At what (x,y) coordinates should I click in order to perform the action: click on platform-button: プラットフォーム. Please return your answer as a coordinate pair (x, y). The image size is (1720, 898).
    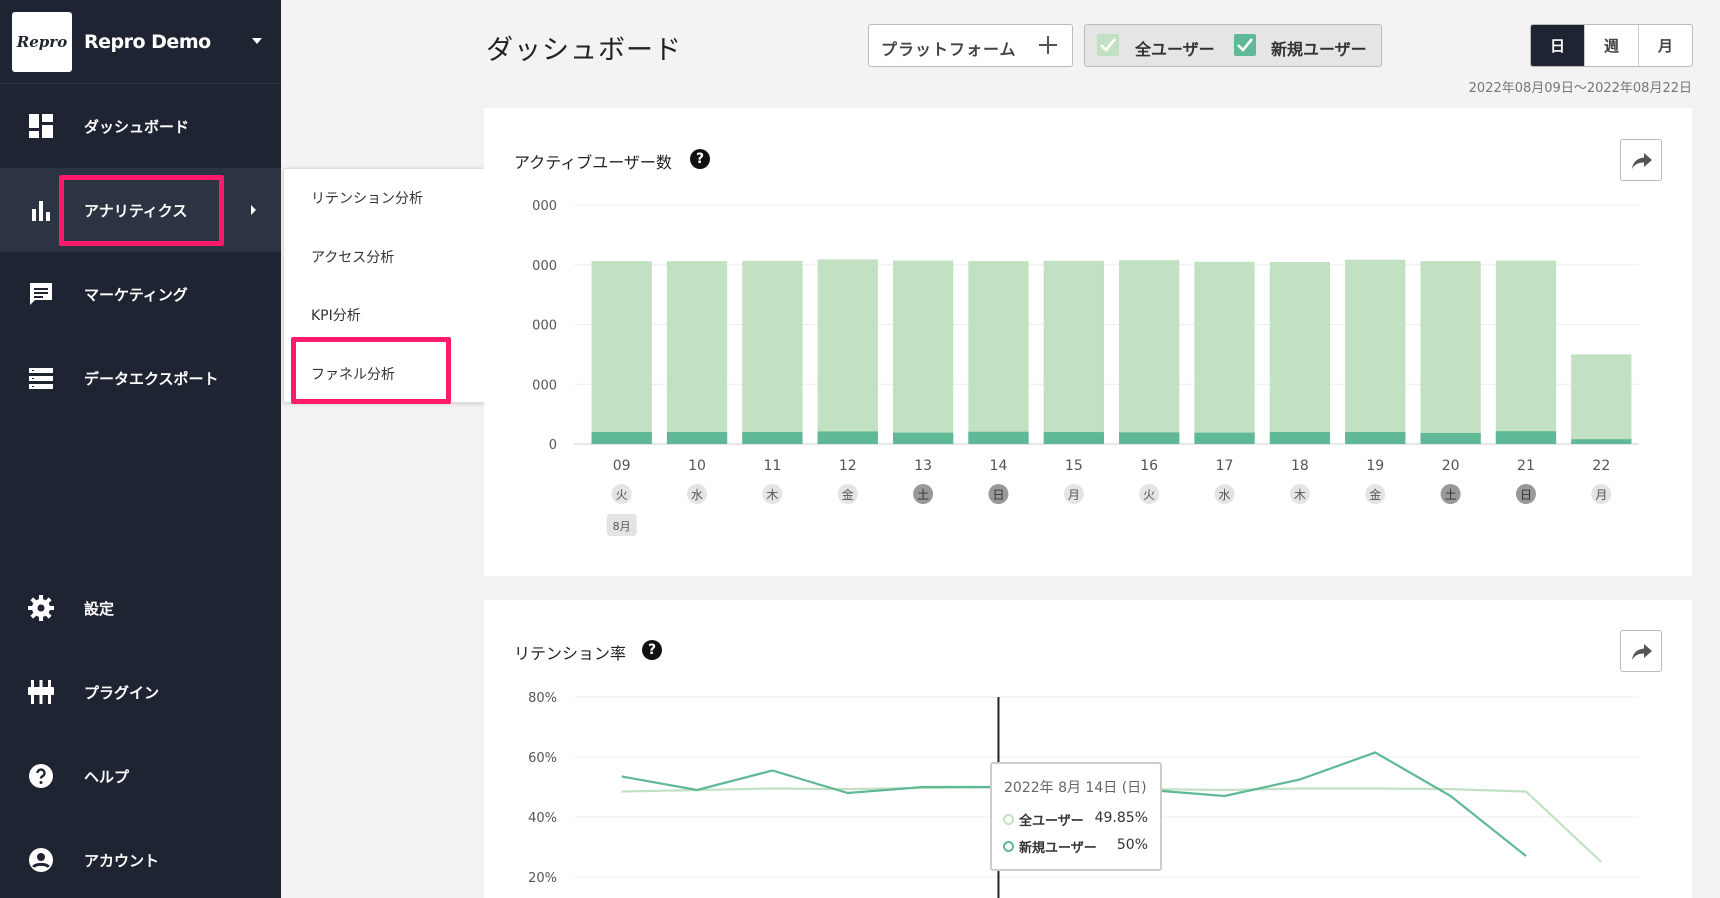
    Looking at the image, I should click on (970, 45).